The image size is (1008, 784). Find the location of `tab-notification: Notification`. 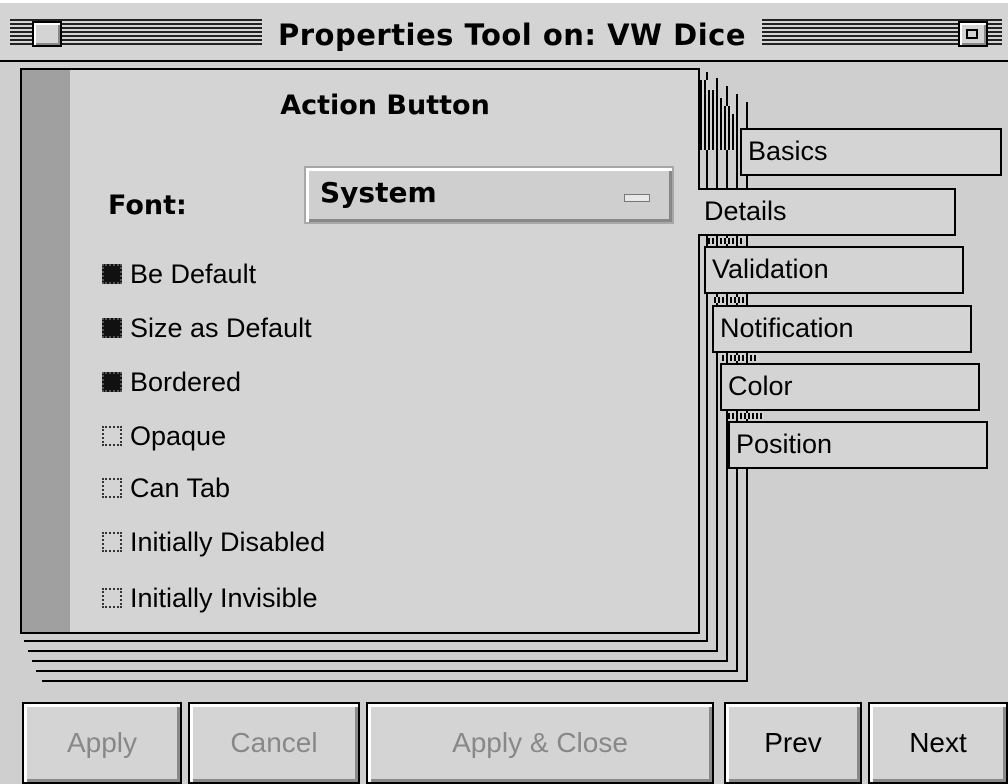

tab-notification: Notification is located at coordinates (842, 329).